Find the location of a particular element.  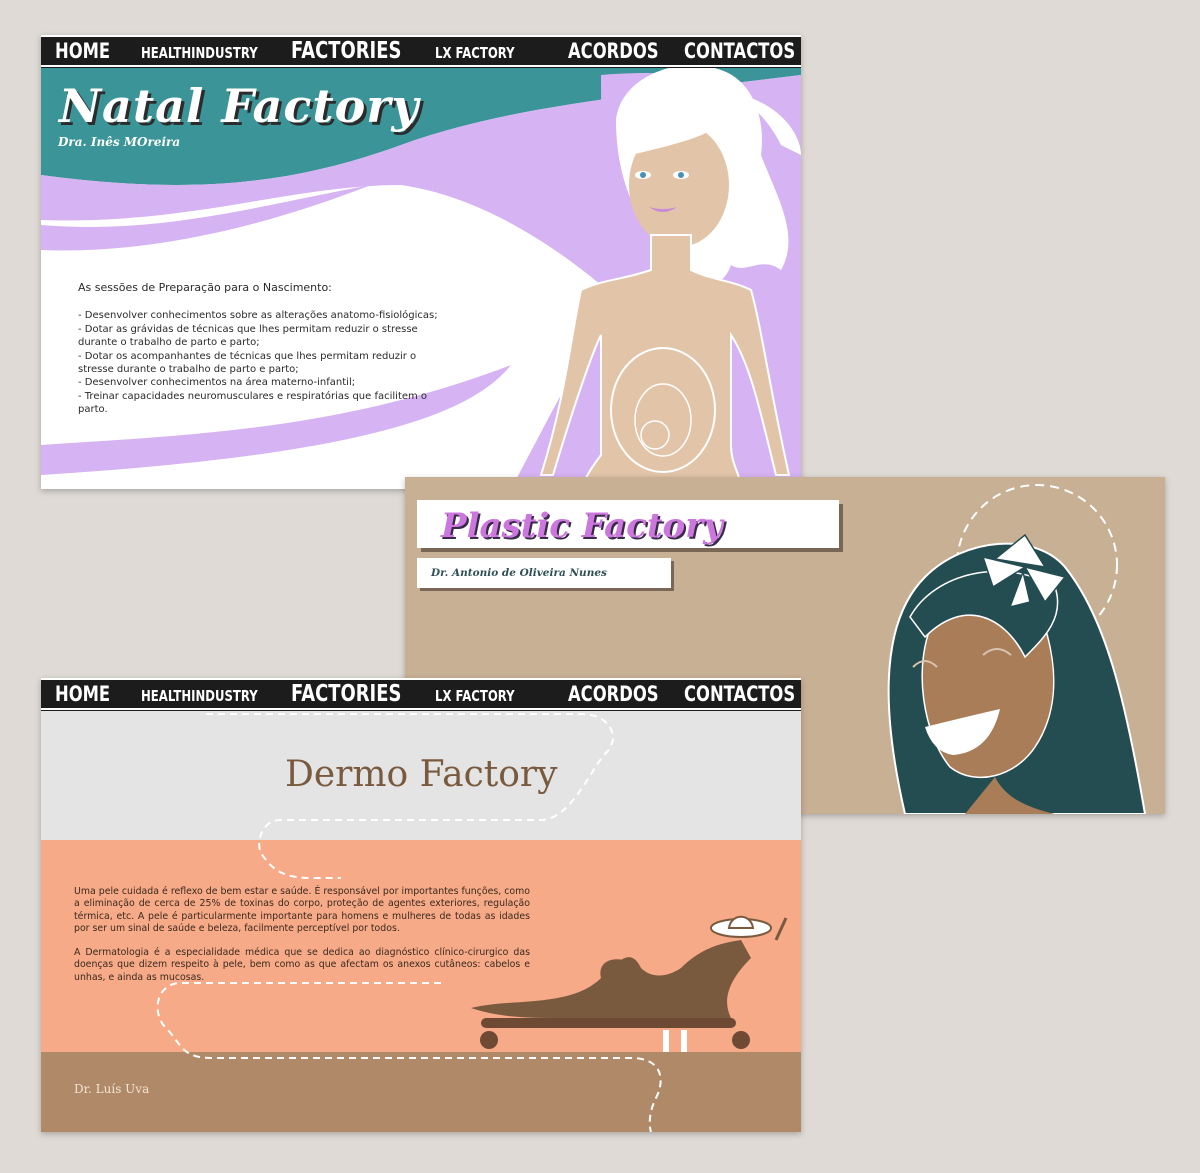

dermo-title: Dermo Factory is located at coordinates (421, 774).